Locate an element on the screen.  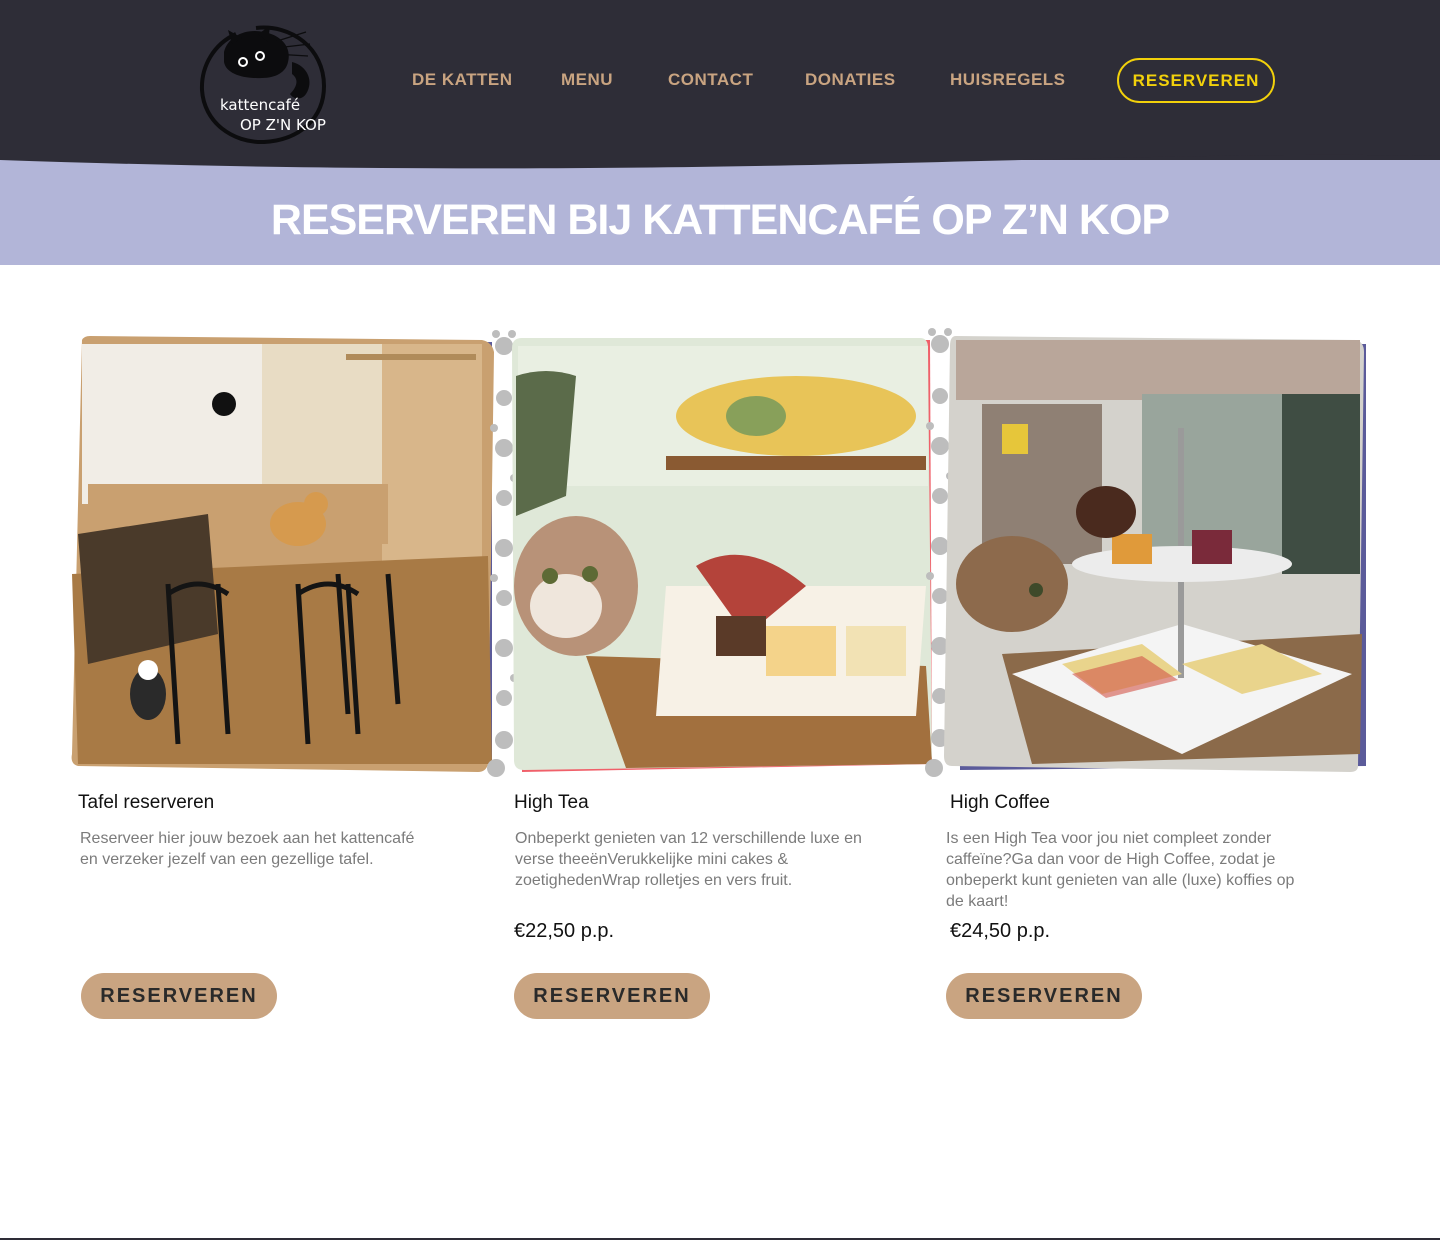
nav-de-katten: DE KATTEN is located at coordinates (462, 80).